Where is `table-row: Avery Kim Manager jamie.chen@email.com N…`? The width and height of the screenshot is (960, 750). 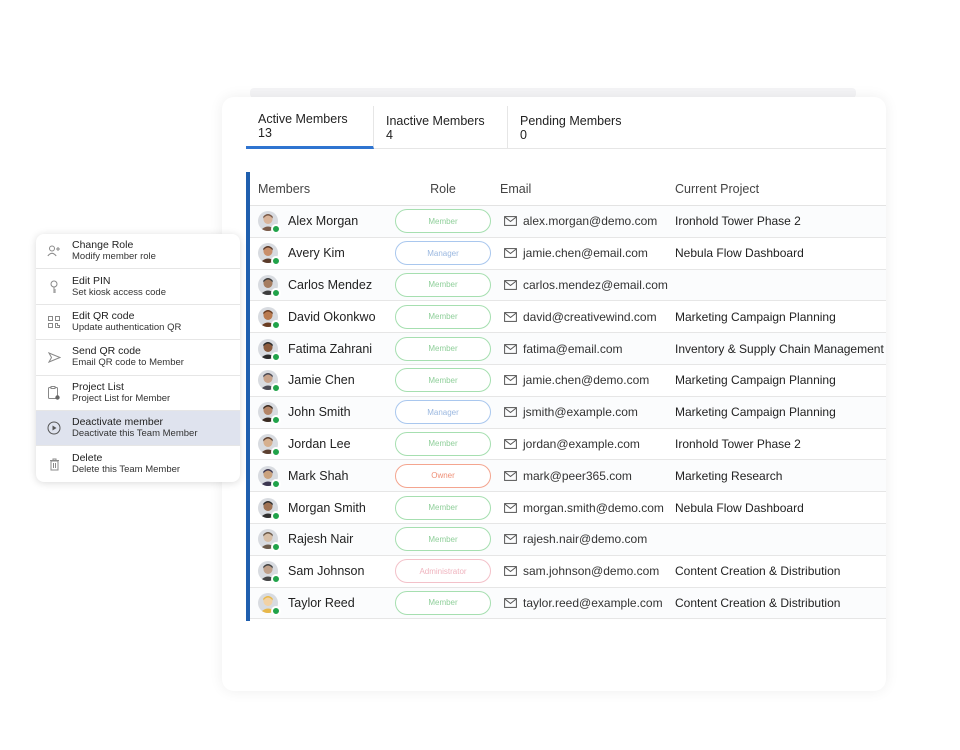
table-row: Avery Kim Manager jamie.chen@email.com N… is located at coordinates (568, 254).